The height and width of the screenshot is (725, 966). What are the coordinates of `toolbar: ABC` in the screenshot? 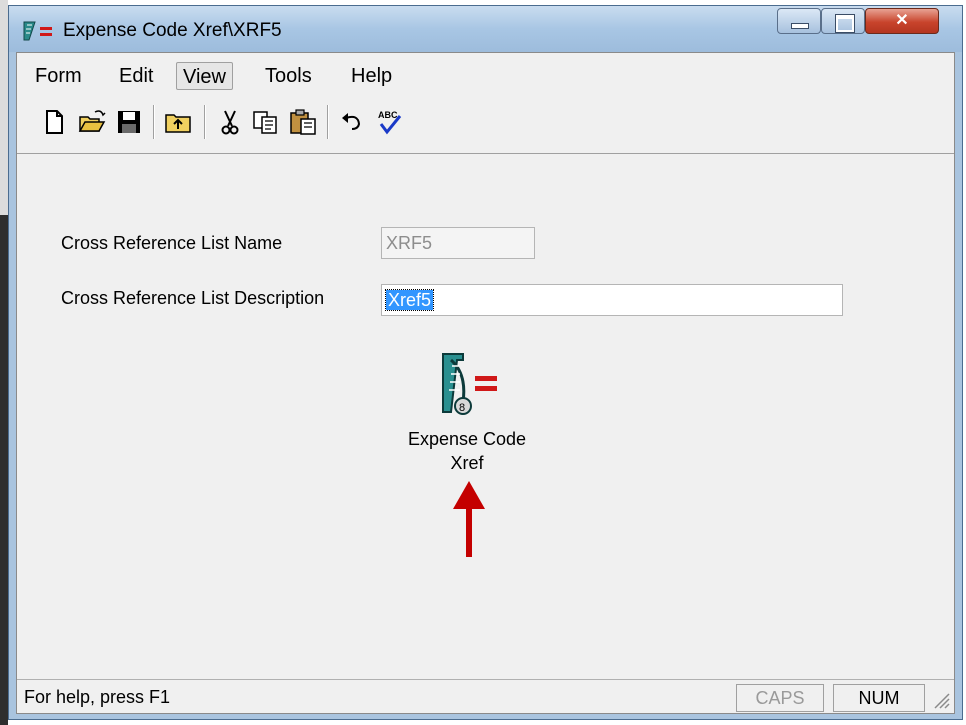 It's located at (485, 127).